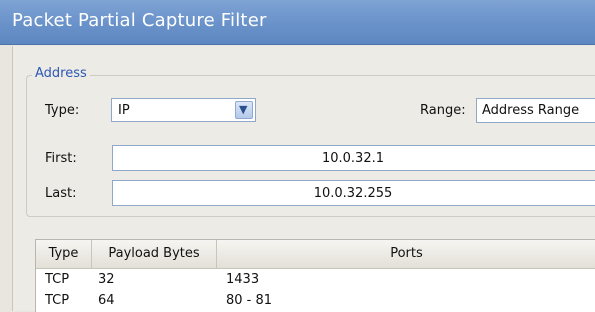 The width and height of the screenshot is (595, 312). Describe the element at coordinates (106, 279) in the screenshot. I see `cell-payload-bytes: 32` at that location.